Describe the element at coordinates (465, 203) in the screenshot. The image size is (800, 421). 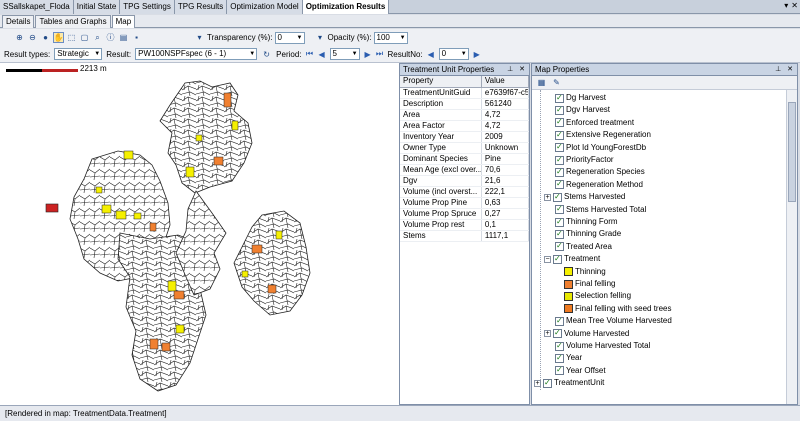
I see `table-row: Volume Prop Pine 0,63` at that location.